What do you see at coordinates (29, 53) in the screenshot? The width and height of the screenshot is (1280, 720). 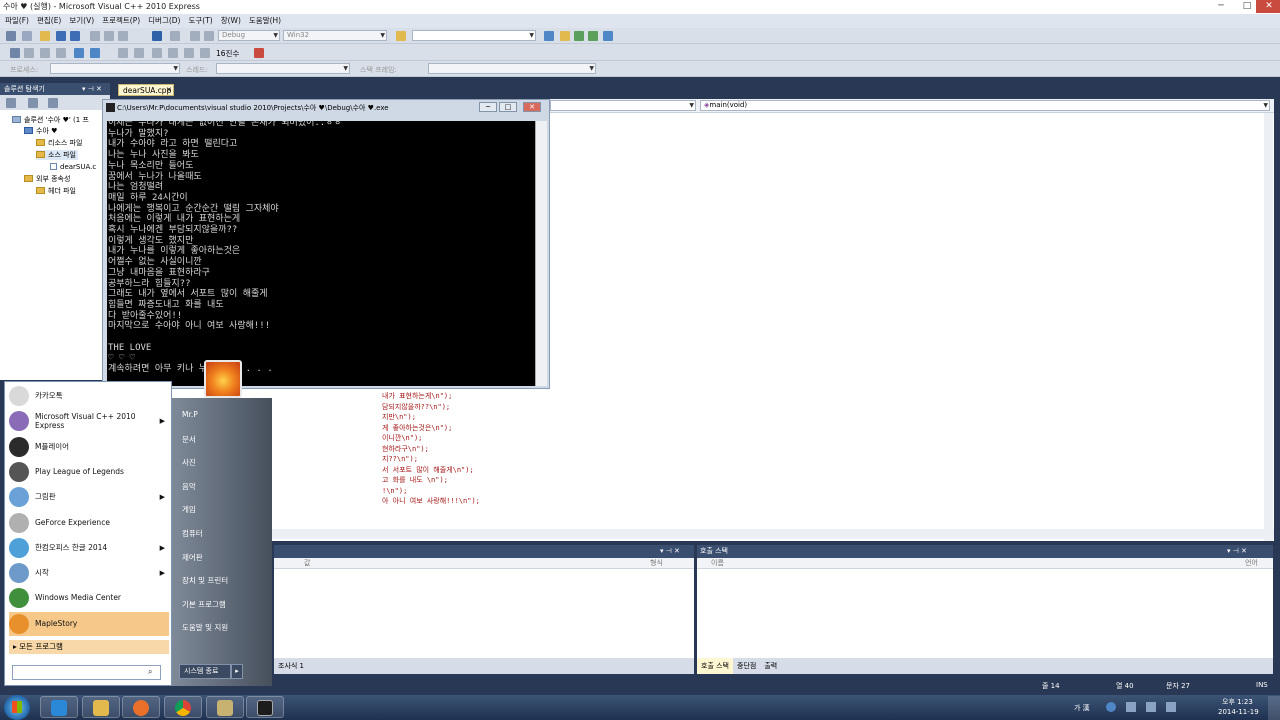 I see `break-all-icon` at bounding box center [29, 53].